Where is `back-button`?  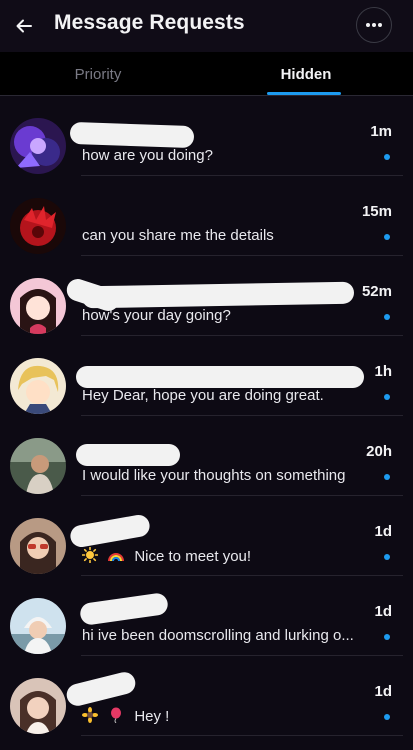
back-button is located at coordinates (24, 26).